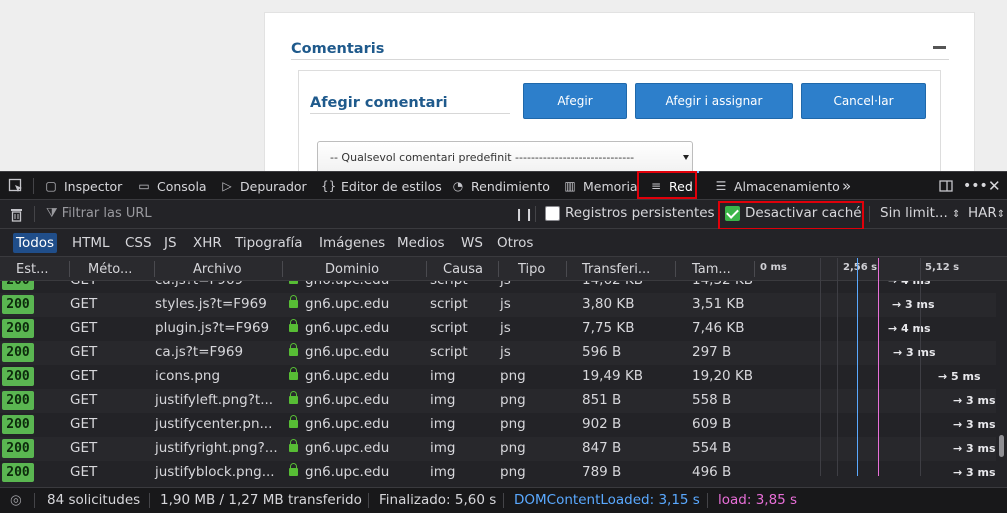 Image resolution: width=1007 pixels, height=513 pixels. I want to click on tab-performance: ◔ Rendimiento, so click(500, 186).